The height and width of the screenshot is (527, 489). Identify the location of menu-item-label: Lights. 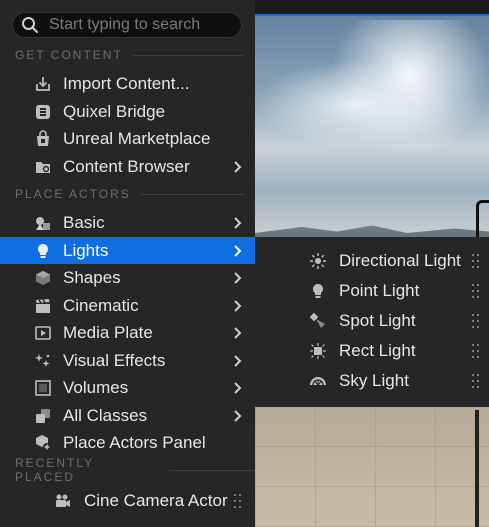
(86, 250).